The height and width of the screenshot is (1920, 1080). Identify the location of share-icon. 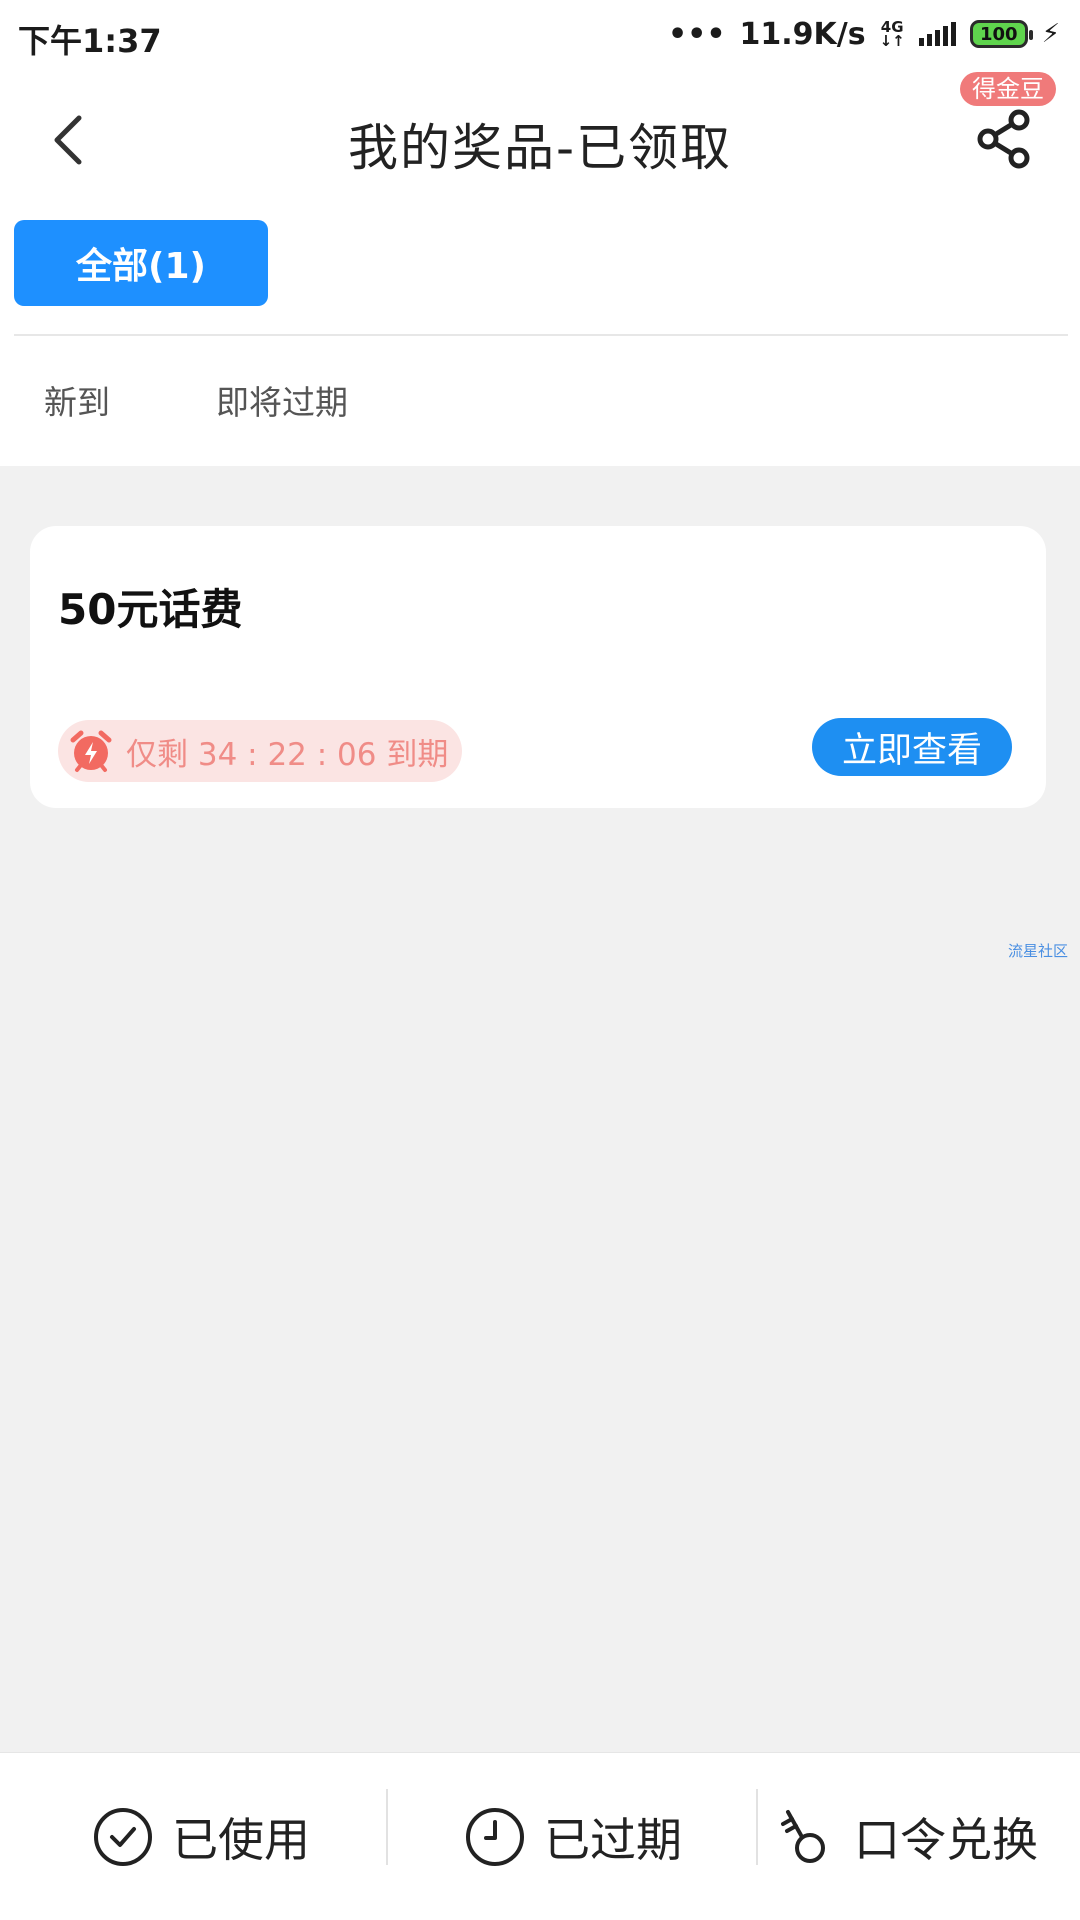
(1003, 139).